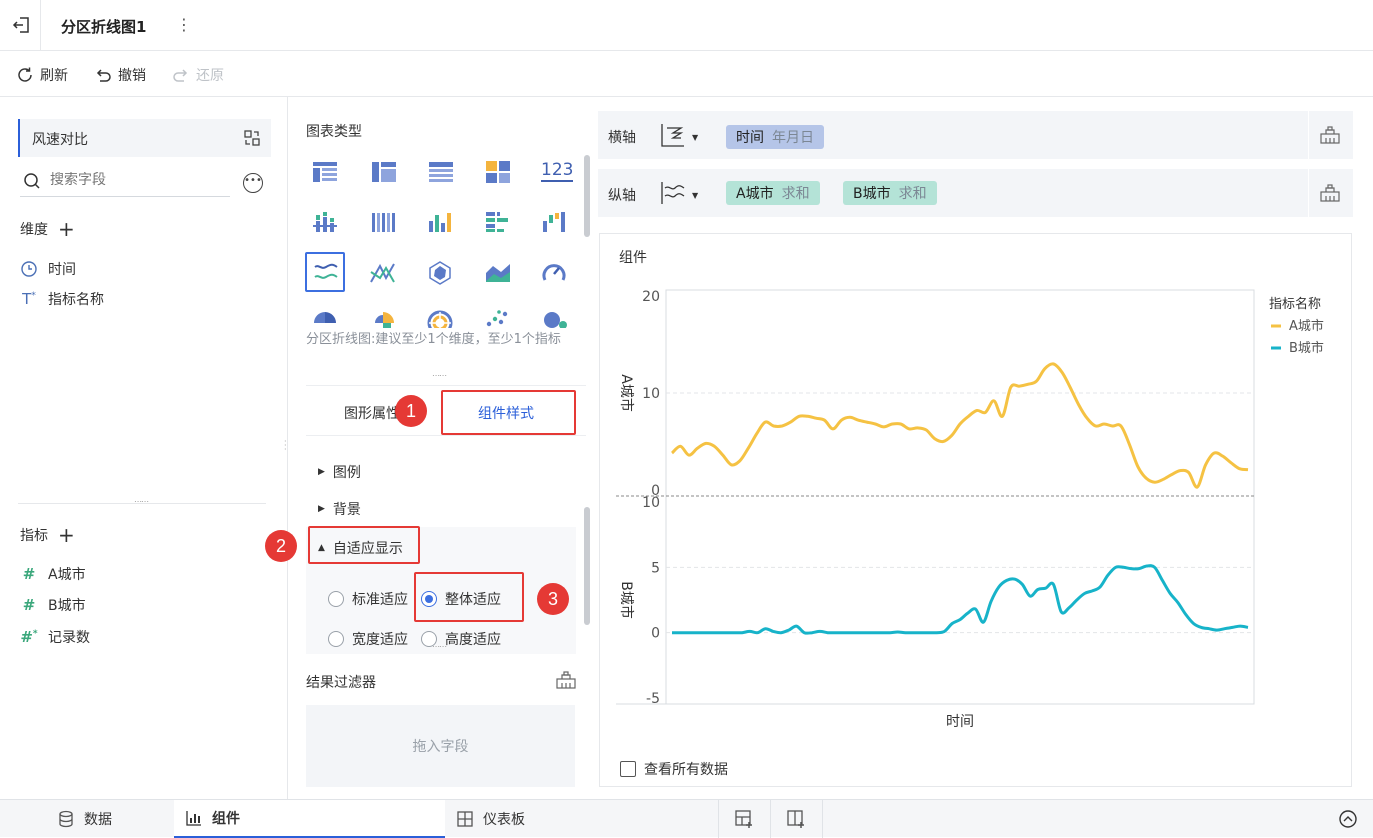 This screenshot has width=1373, height=838. Describe the element at coordinates (336, 599) in the screenshot. I see `radio-standard` at that location.